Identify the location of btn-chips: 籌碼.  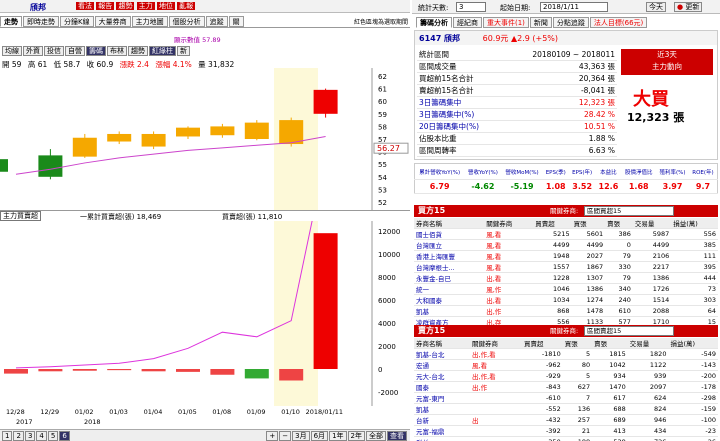
(96, 51).